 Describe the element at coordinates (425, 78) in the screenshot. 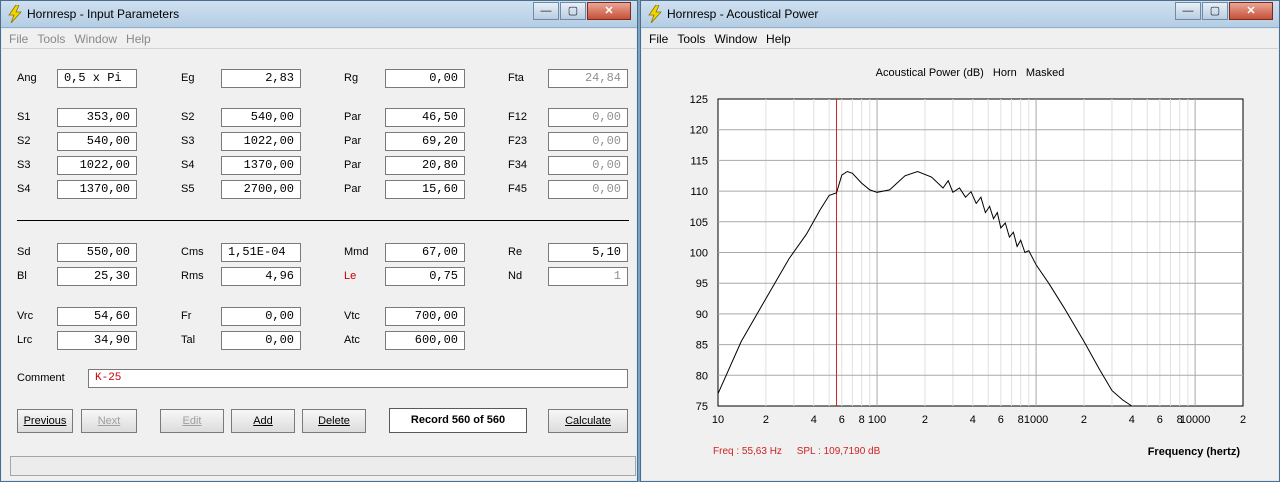

I see `param-field-rg: 0,00` at that location.